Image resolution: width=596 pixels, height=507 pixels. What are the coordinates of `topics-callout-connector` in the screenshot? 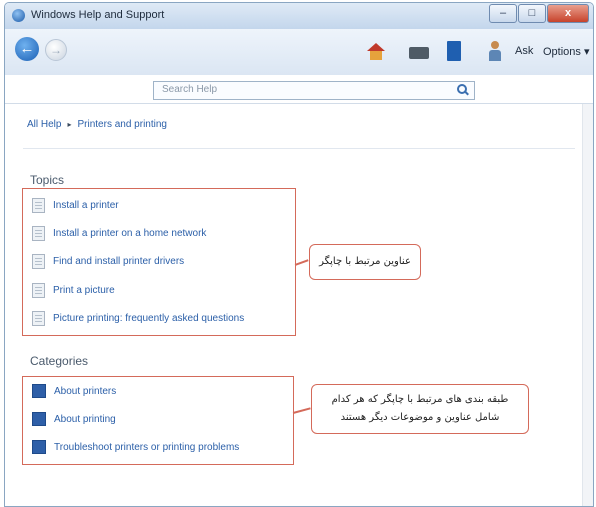 It's located at (301, 262).